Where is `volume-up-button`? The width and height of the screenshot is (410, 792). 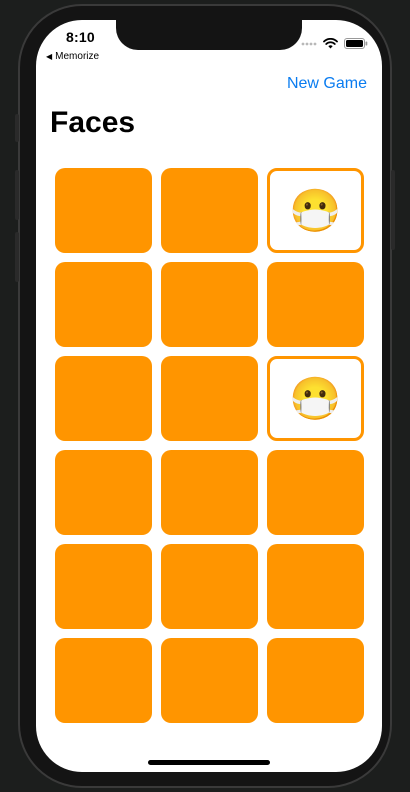
volume-up-button is located at coordinates (17, 195).